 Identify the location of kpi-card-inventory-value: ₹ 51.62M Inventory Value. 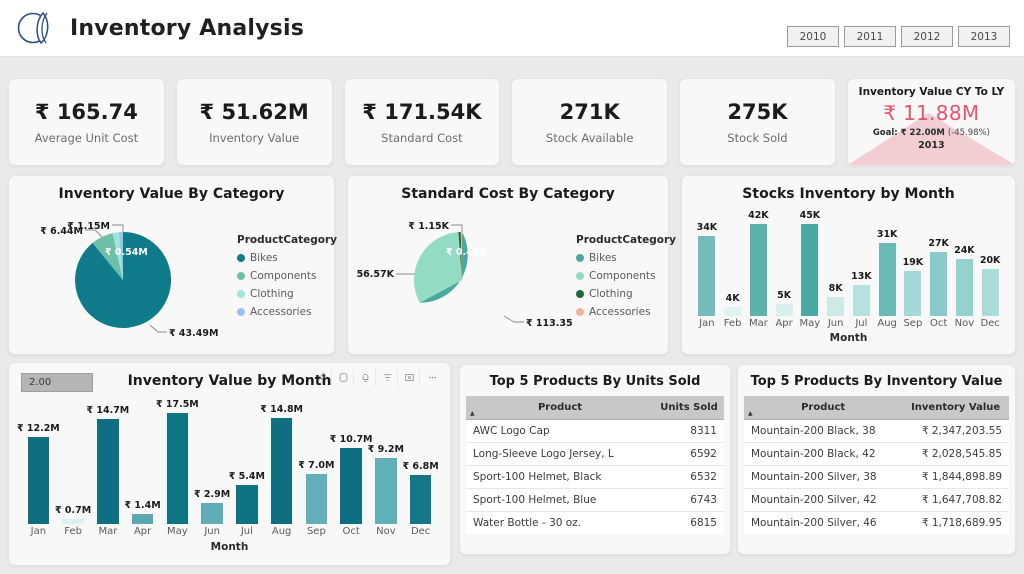
(254, 122).